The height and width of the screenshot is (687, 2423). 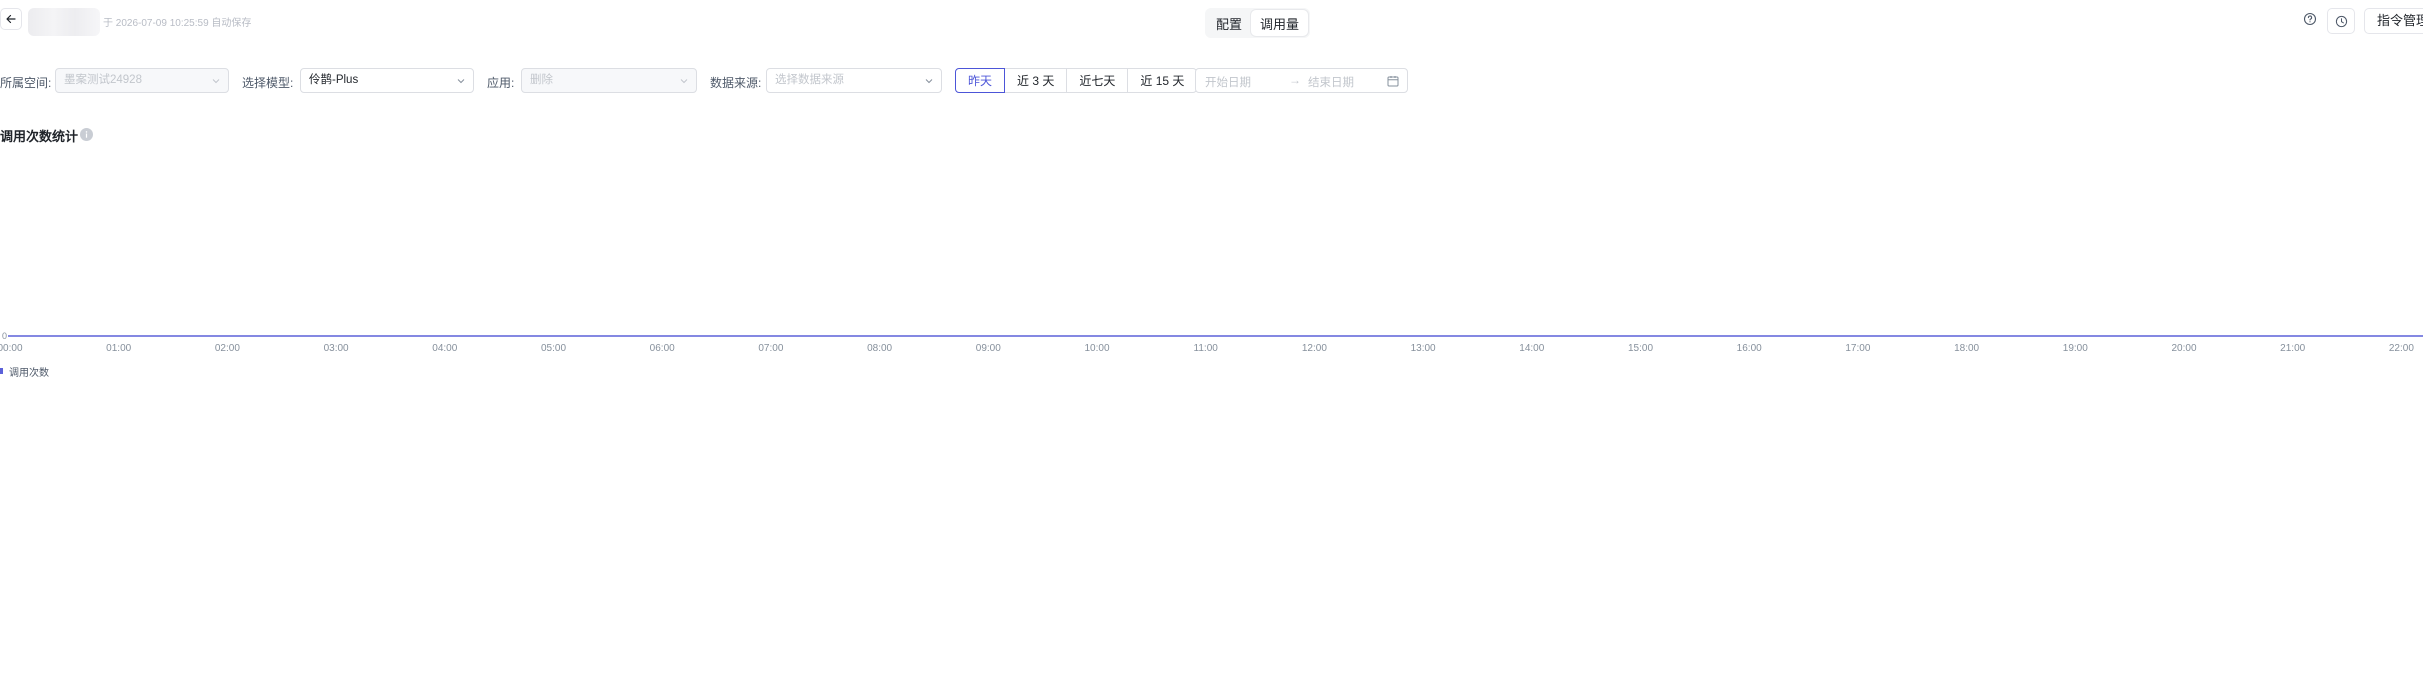 I want to click on source-placeholder: 选择数据来源, so click(x=809, y=80).